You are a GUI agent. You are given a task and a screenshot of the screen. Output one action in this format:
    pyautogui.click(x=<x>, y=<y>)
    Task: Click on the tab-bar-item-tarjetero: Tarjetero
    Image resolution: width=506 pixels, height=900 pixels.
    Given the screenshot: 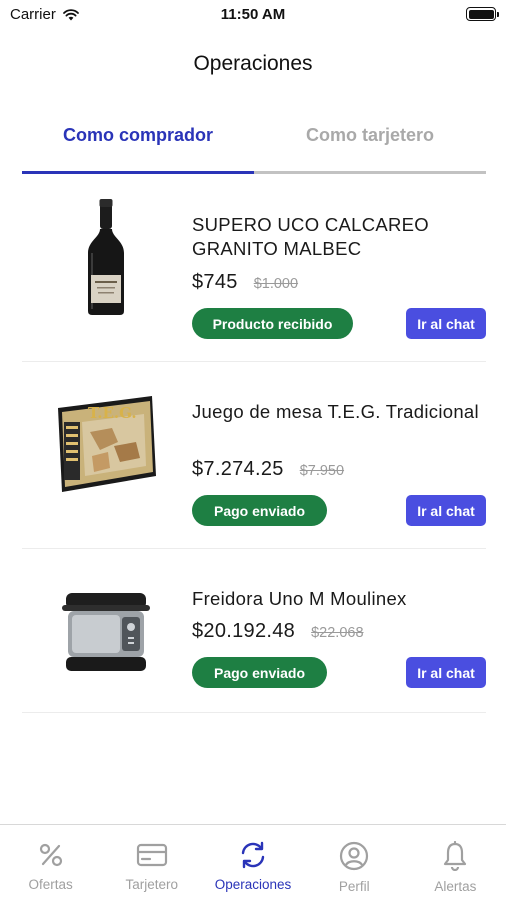 What is the action you would take?
    pyautogui.click(x=151, y=862)
    